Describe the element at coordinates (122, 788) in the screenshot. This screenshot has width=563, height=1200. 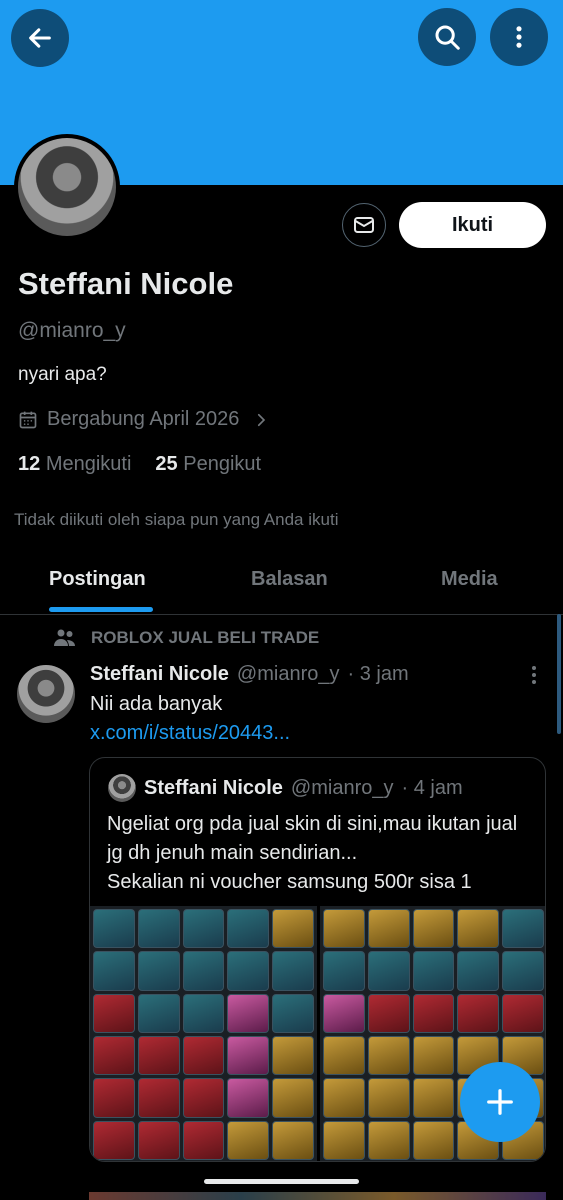
I see `quoted-author-avatar` at that location.